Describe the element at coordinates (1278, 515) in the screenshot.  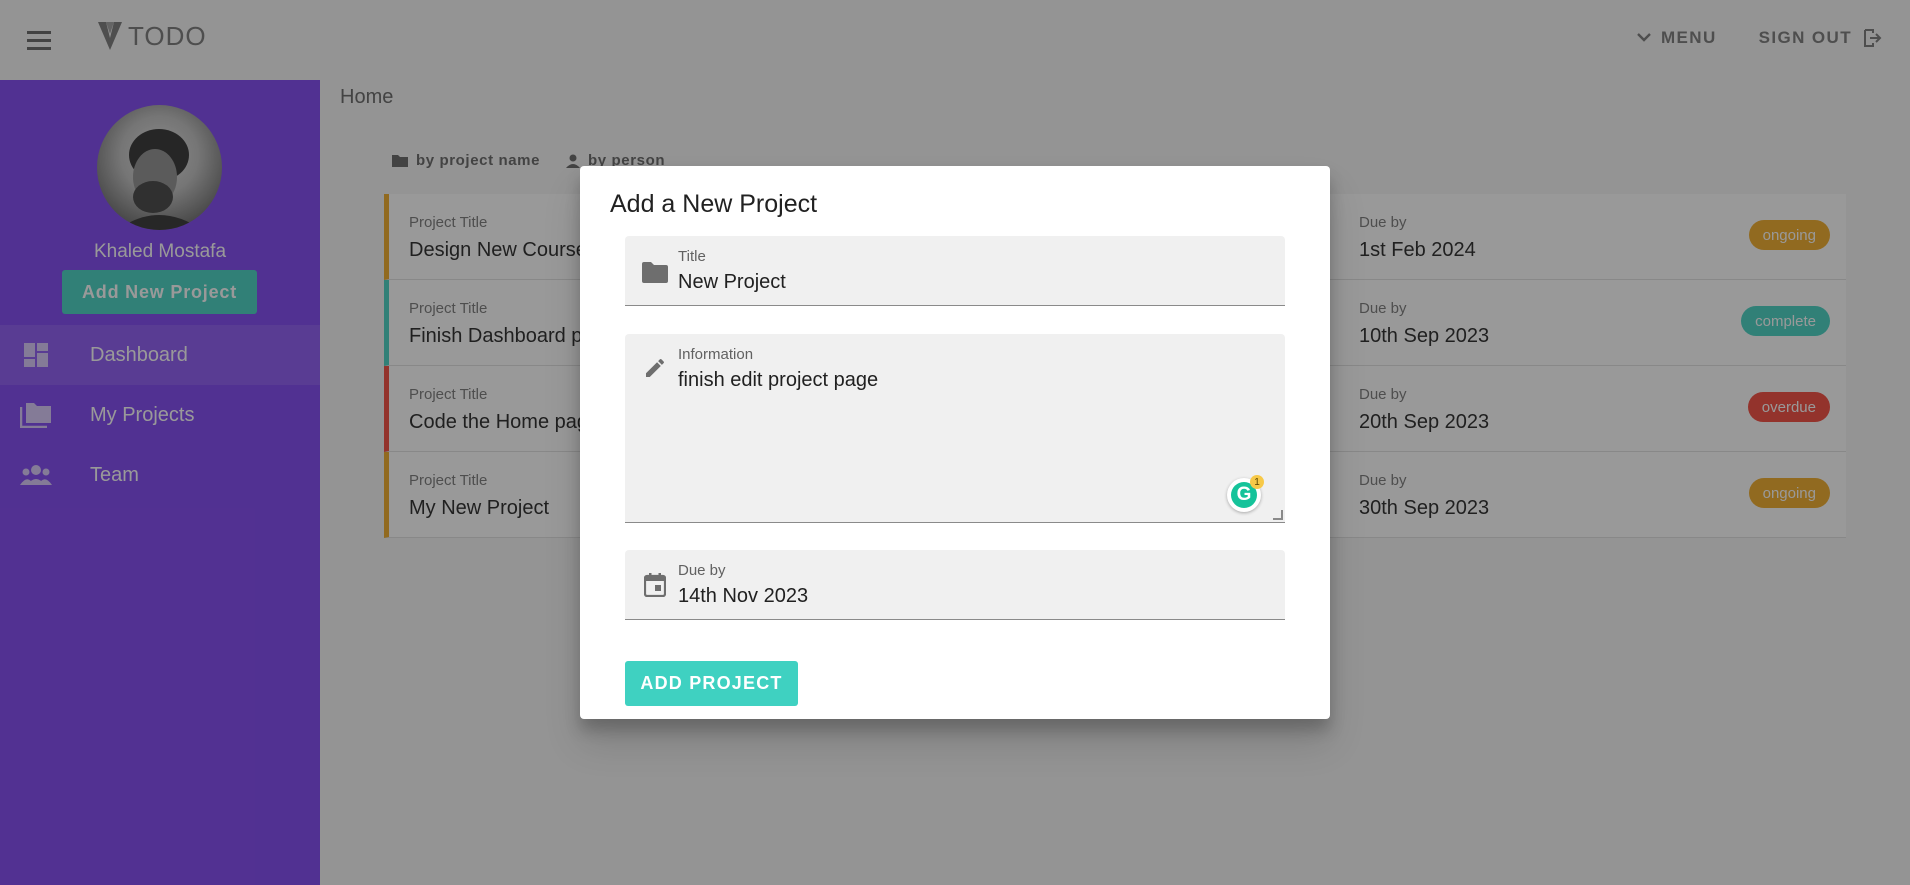
I see `resize-handle` at that location.